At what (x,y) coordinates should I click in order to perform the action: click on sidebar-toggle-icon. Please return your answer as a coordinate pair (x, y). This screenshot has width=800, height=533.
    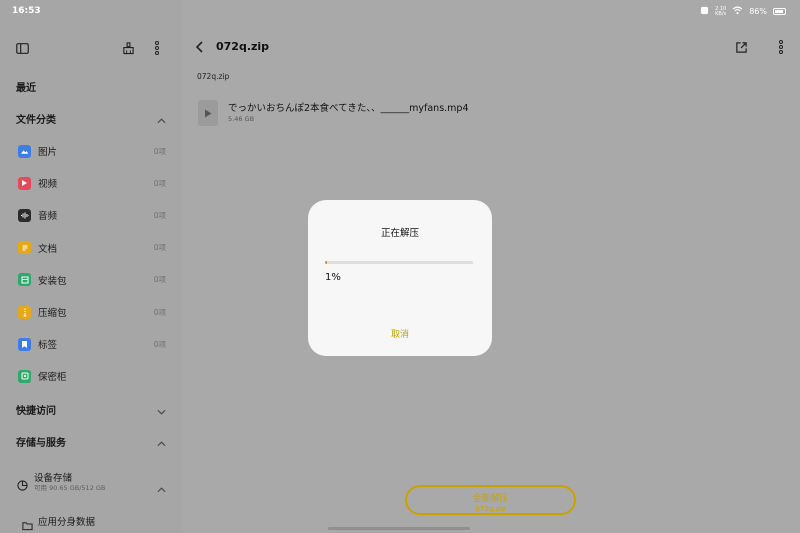
    Looking at the image, I should click on (22, 48).